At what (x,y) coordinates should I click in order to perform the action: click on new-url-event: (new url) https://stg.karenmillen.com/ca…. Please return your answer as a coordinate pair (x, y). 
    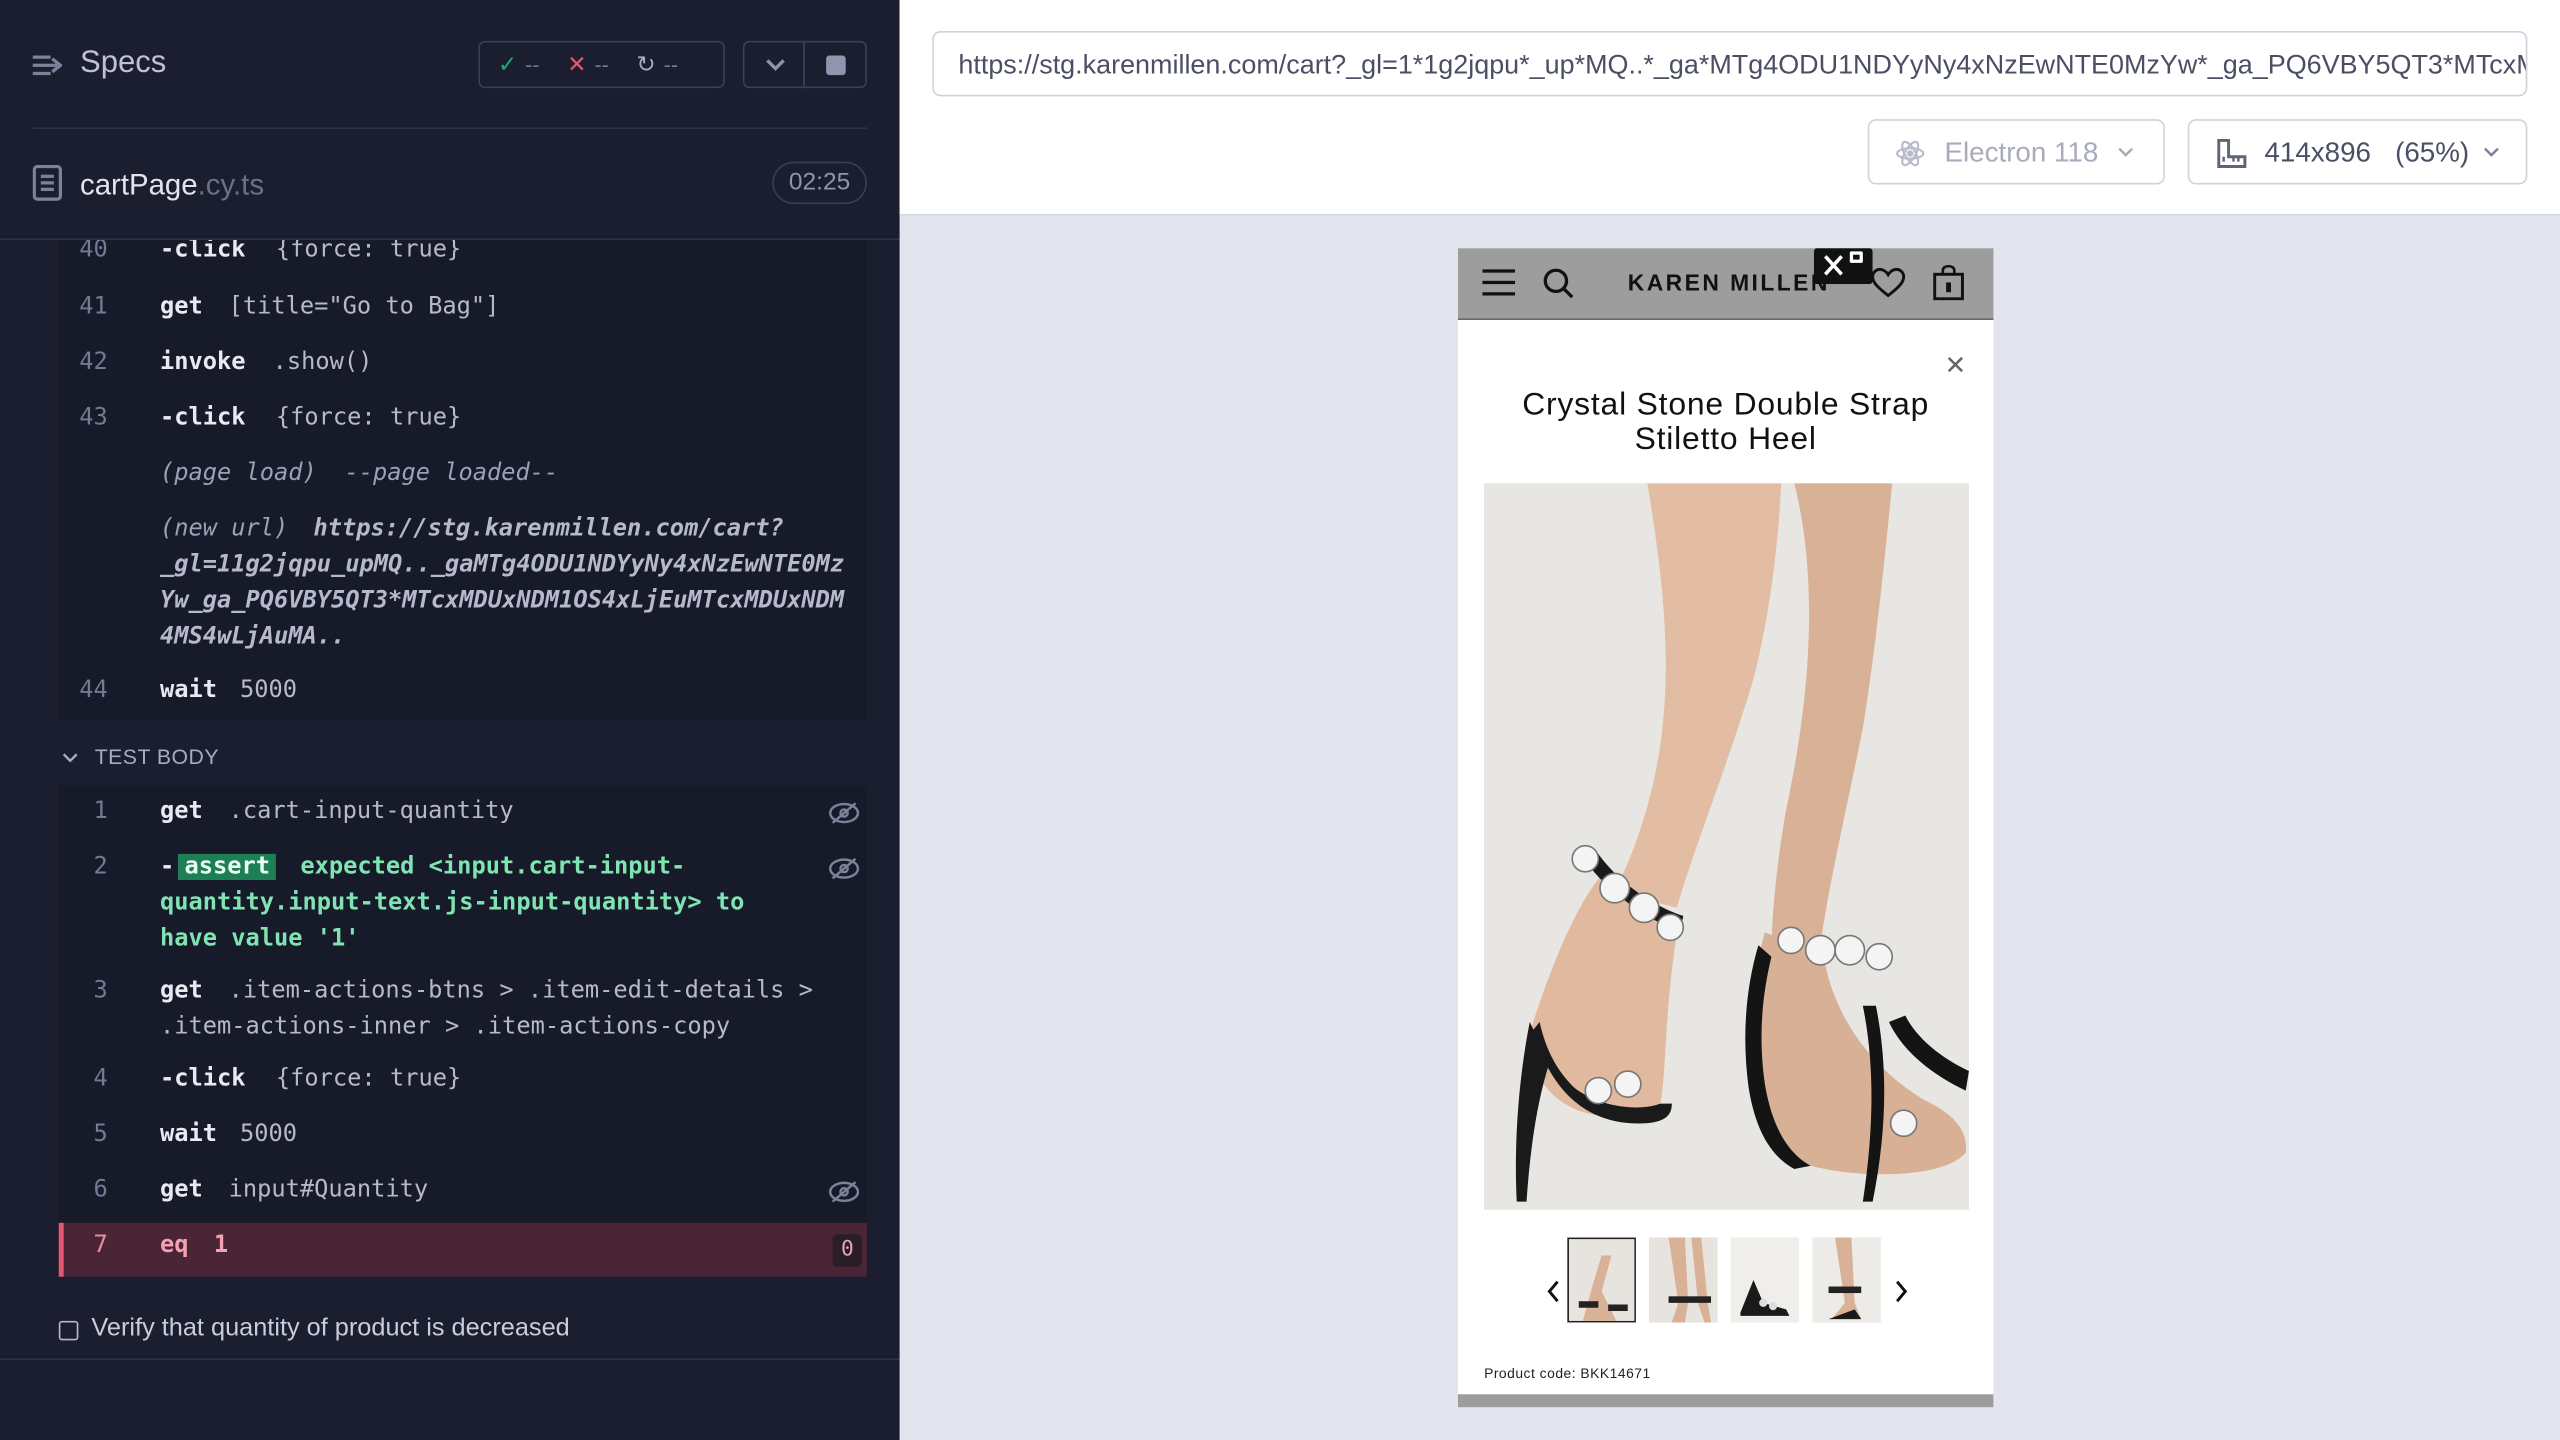
    Looking at the image, I should click on (463, 589).